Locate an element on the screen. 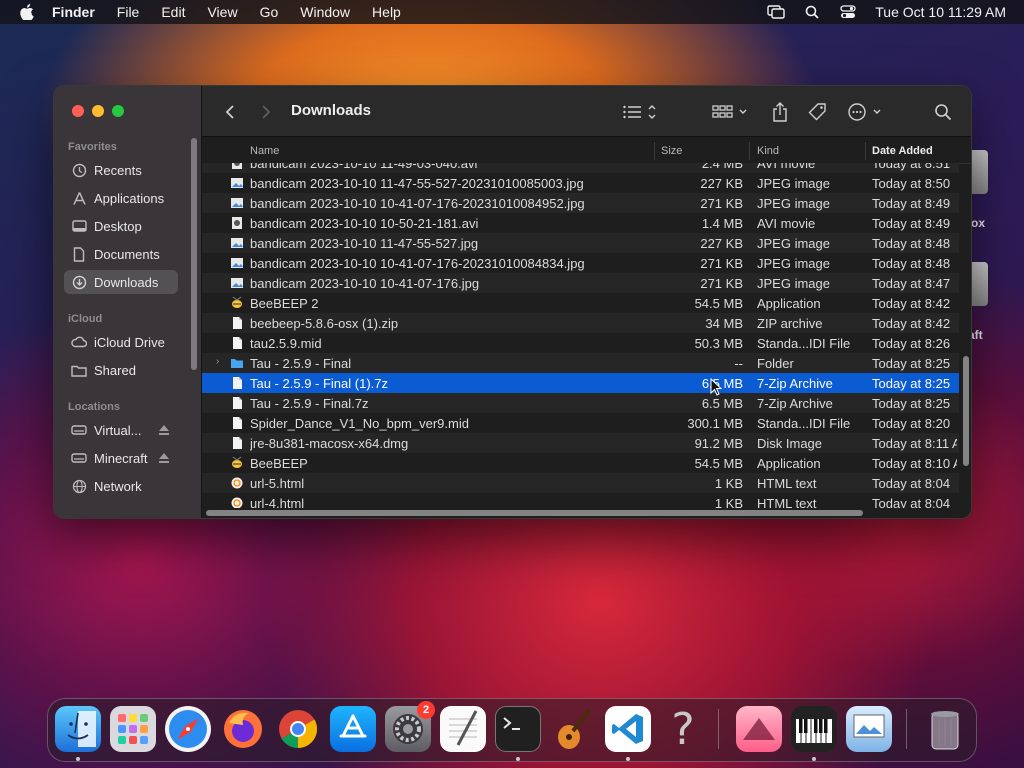  disclosure-triangle-icon: › is located at coordinates (220, 363).